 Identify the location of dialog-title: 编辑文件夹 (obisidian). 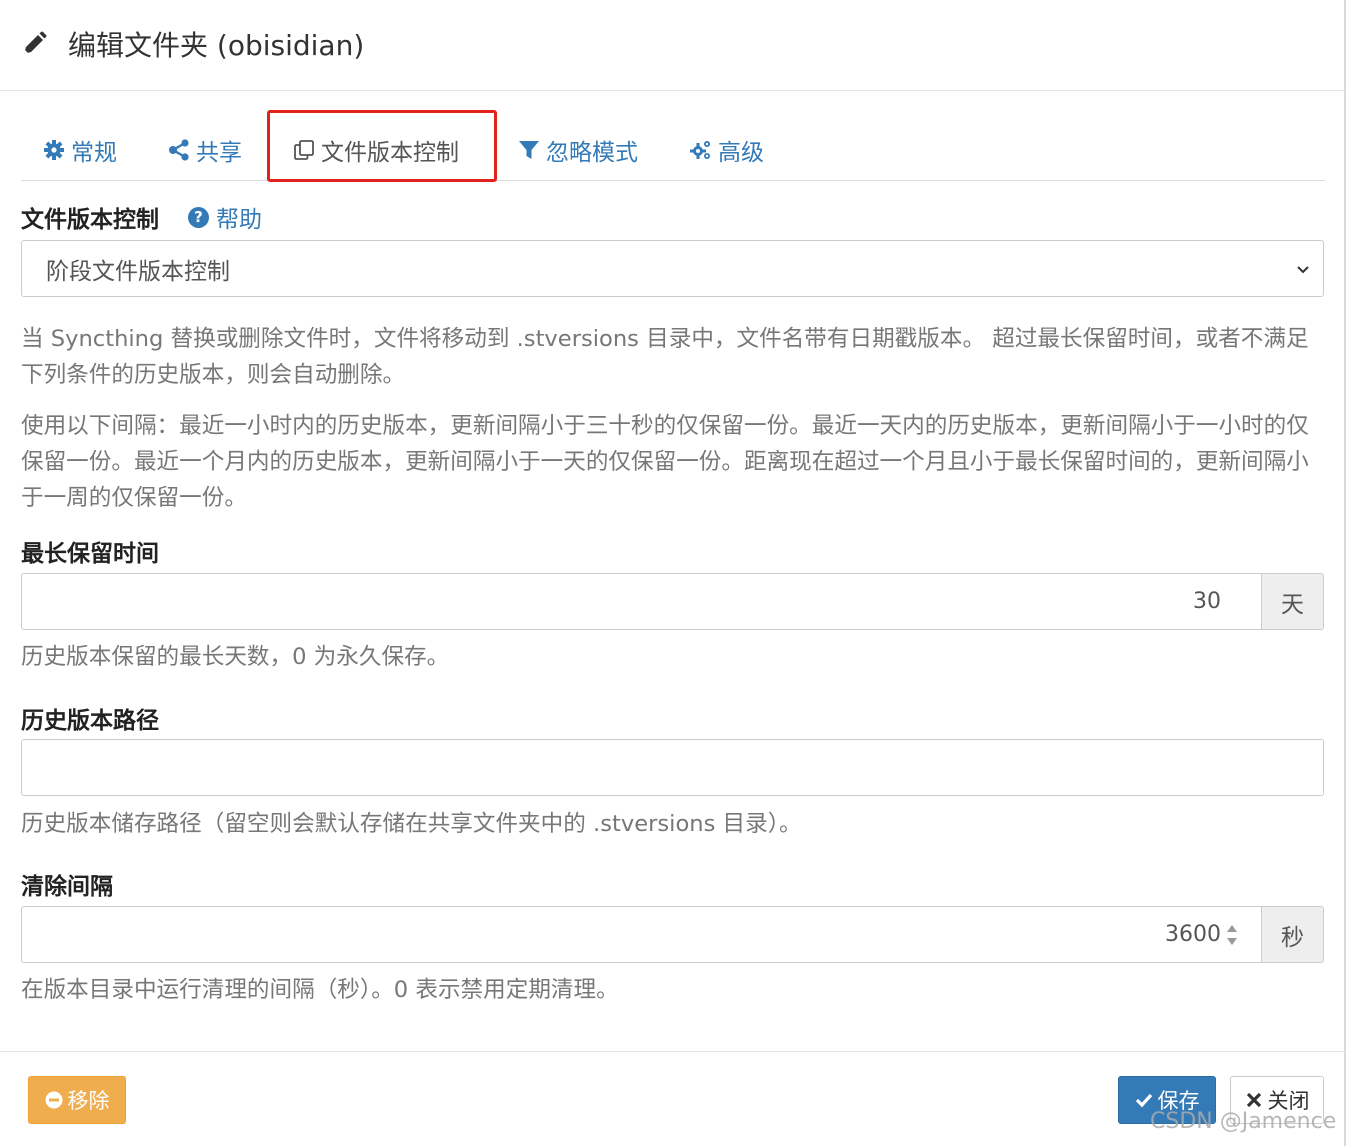
(216, 45).